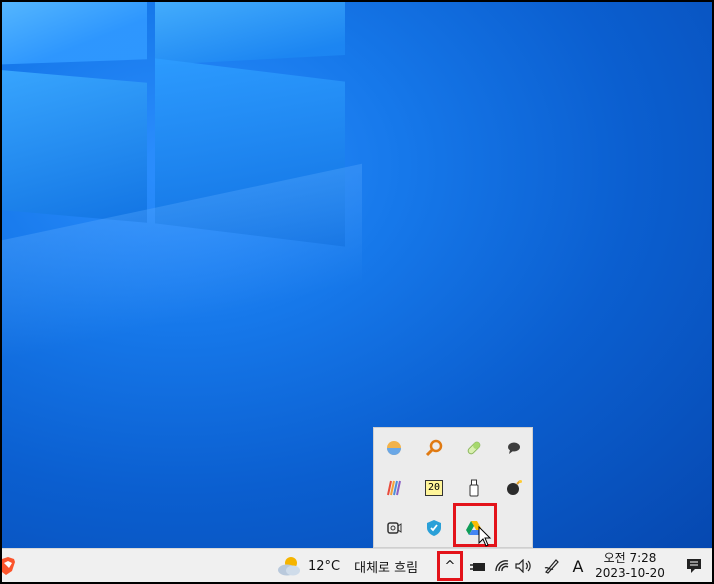 Image resolution: width=714 pixels, height=584 pixels. I want to click on bomb-icon, so click(514, 488).